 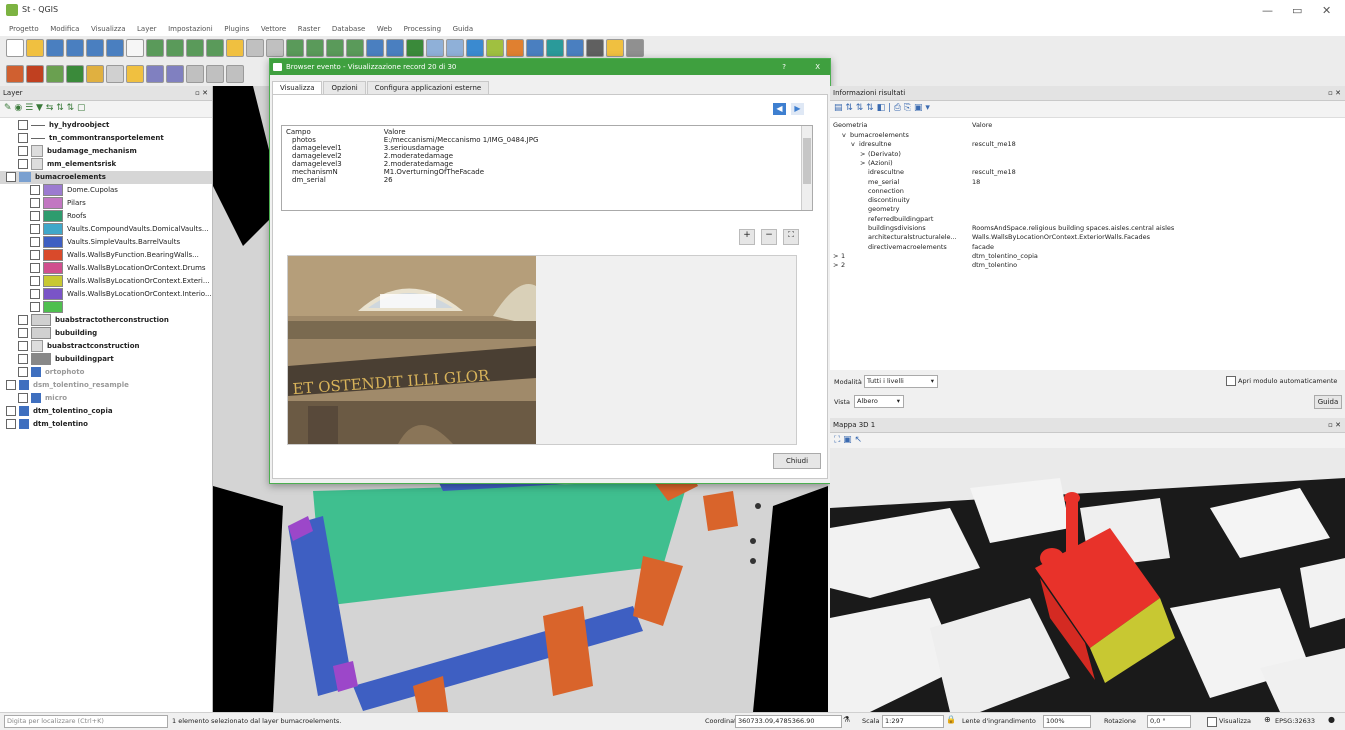 I want to click on table-row: mechanismN M1.OverturningOfTheFacade, so click(x=412, y=172).